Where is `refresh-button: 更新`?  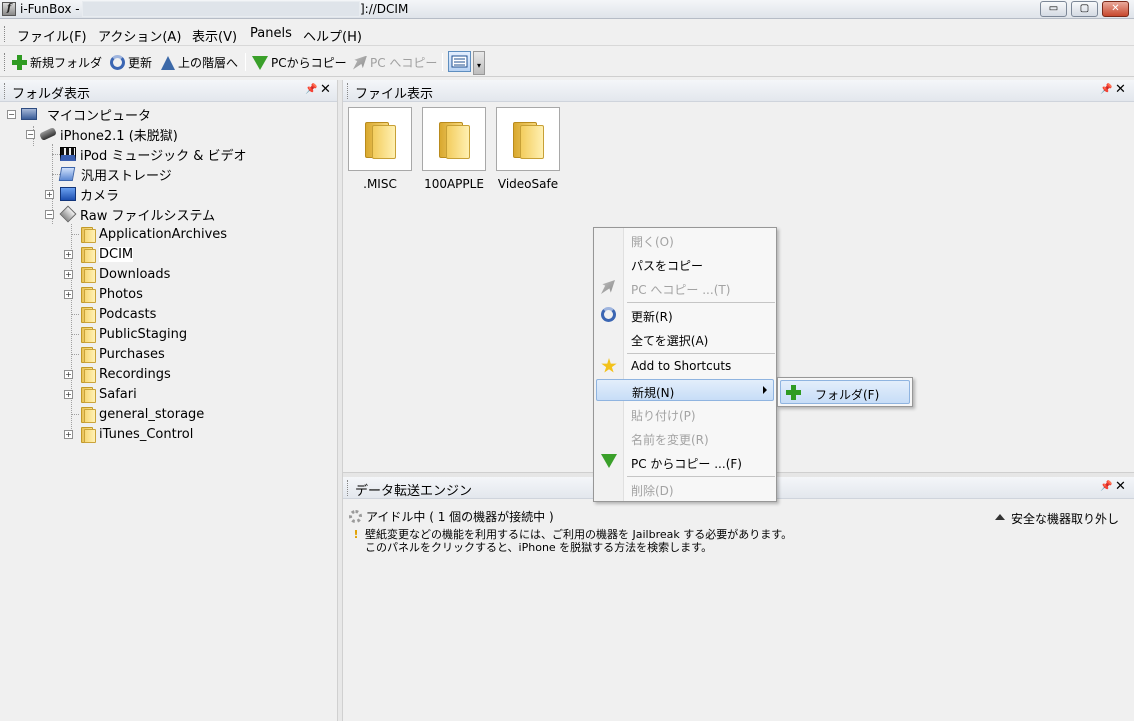
refresh-button: 更新 is located at coordinates (131, 62).